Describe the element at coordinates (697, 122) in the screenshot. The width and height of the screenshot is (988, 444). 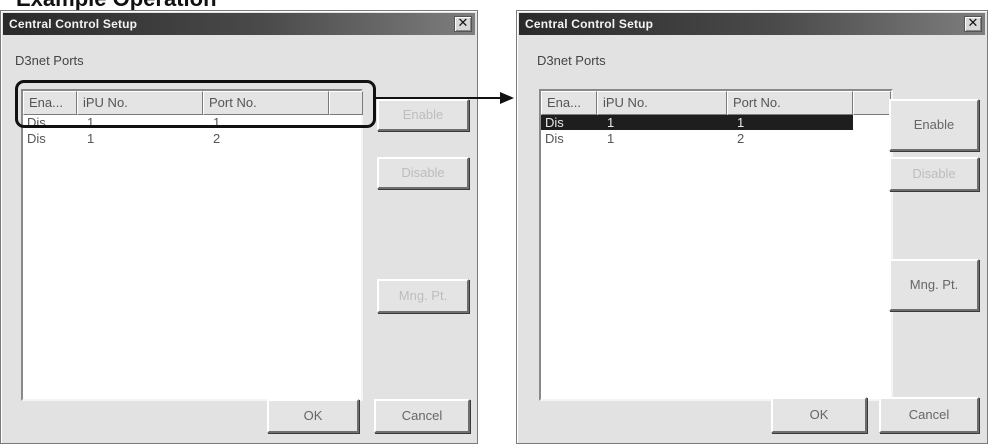
I see `list-item-selected: Dis 1 1` at that location.